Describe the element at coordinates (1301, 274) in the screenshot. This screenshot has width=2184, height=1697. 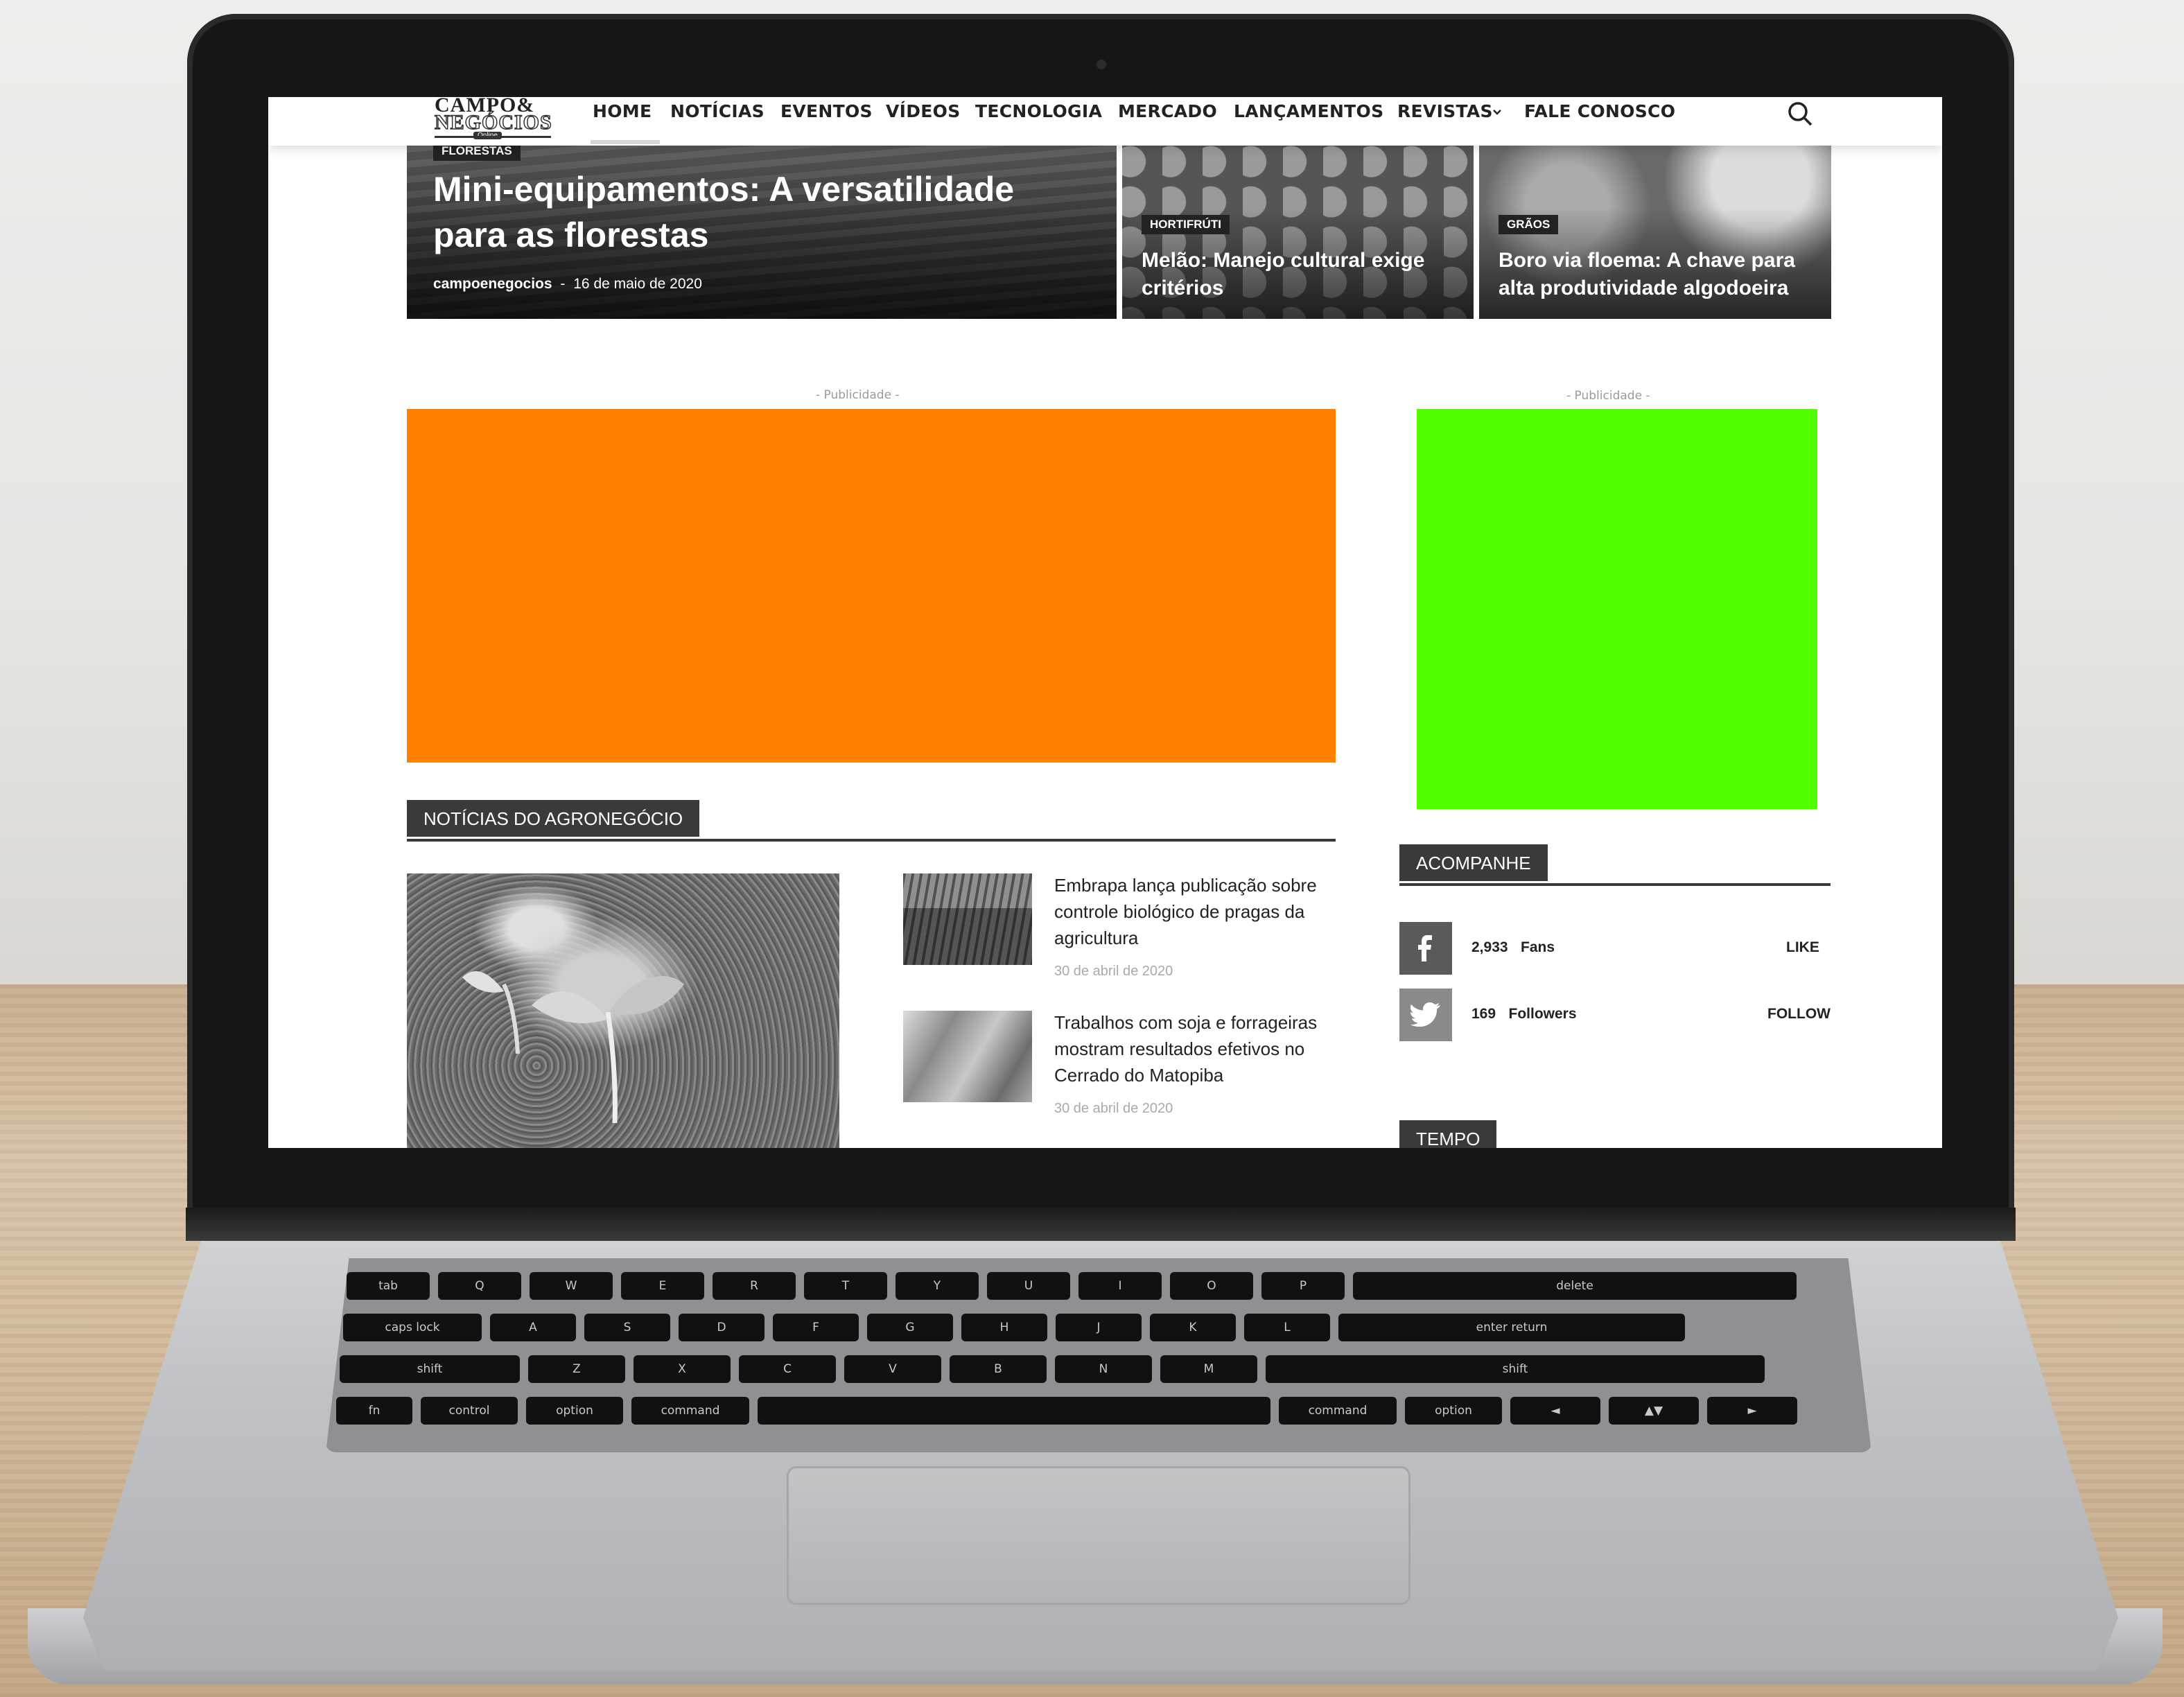
I see `hero-article-2-title: Melão: Manejo cultural exige critérios` at that location.